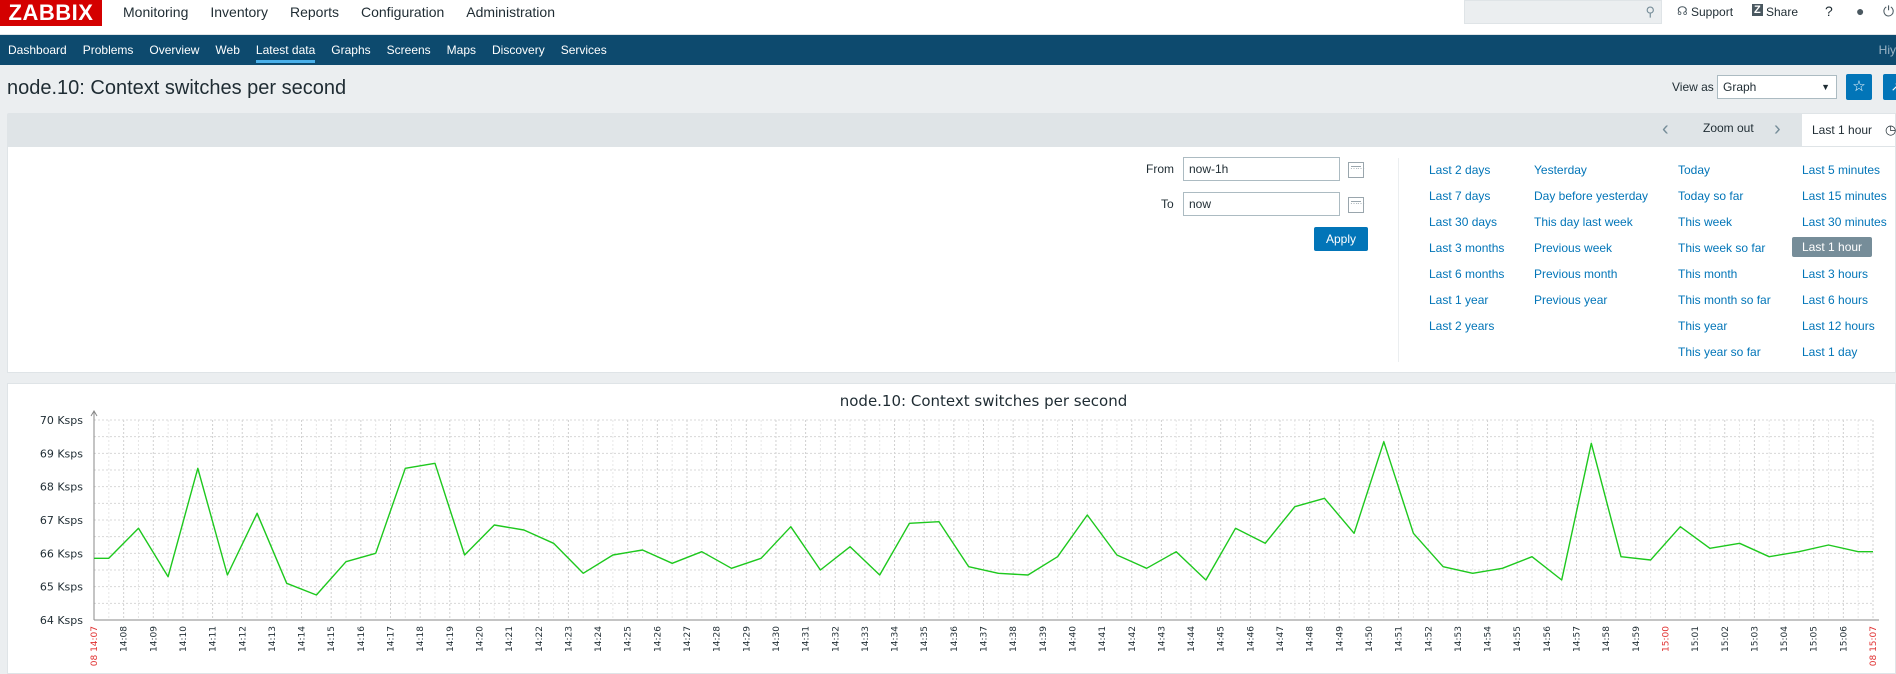  What do you see at coordinates (1575, 274) in the screenshot?
I see `quick-range-previous-month: Previous month` at bounding box center [1575, 274].